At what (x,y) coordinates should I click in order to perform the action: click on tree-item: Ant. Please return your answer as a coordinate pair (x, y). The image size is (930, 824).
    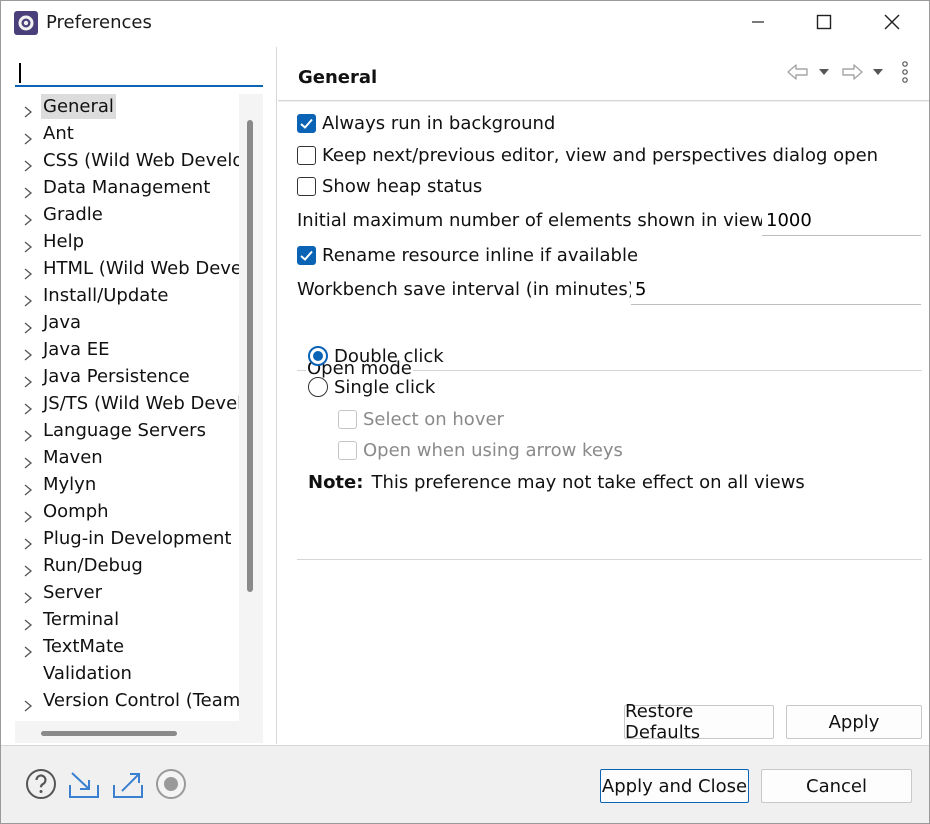
    Looking at the image, I should click on (127, 134).